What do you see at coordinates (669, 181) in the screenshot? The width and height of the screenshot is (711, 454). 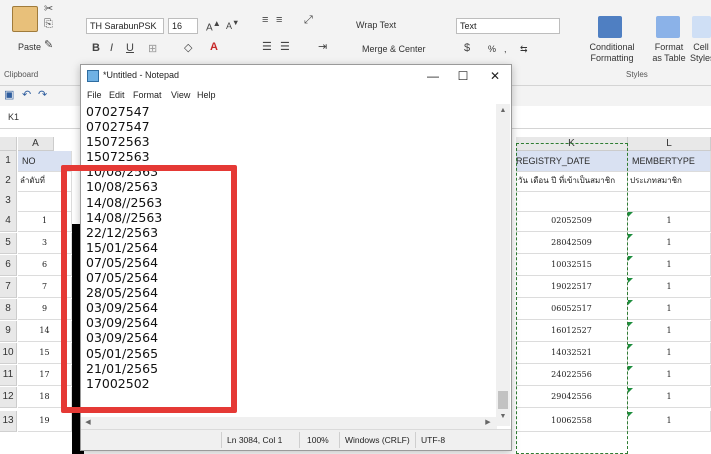 I see `cell-l2: ประเภทสมาชิก` at bounding box center [669, 181].